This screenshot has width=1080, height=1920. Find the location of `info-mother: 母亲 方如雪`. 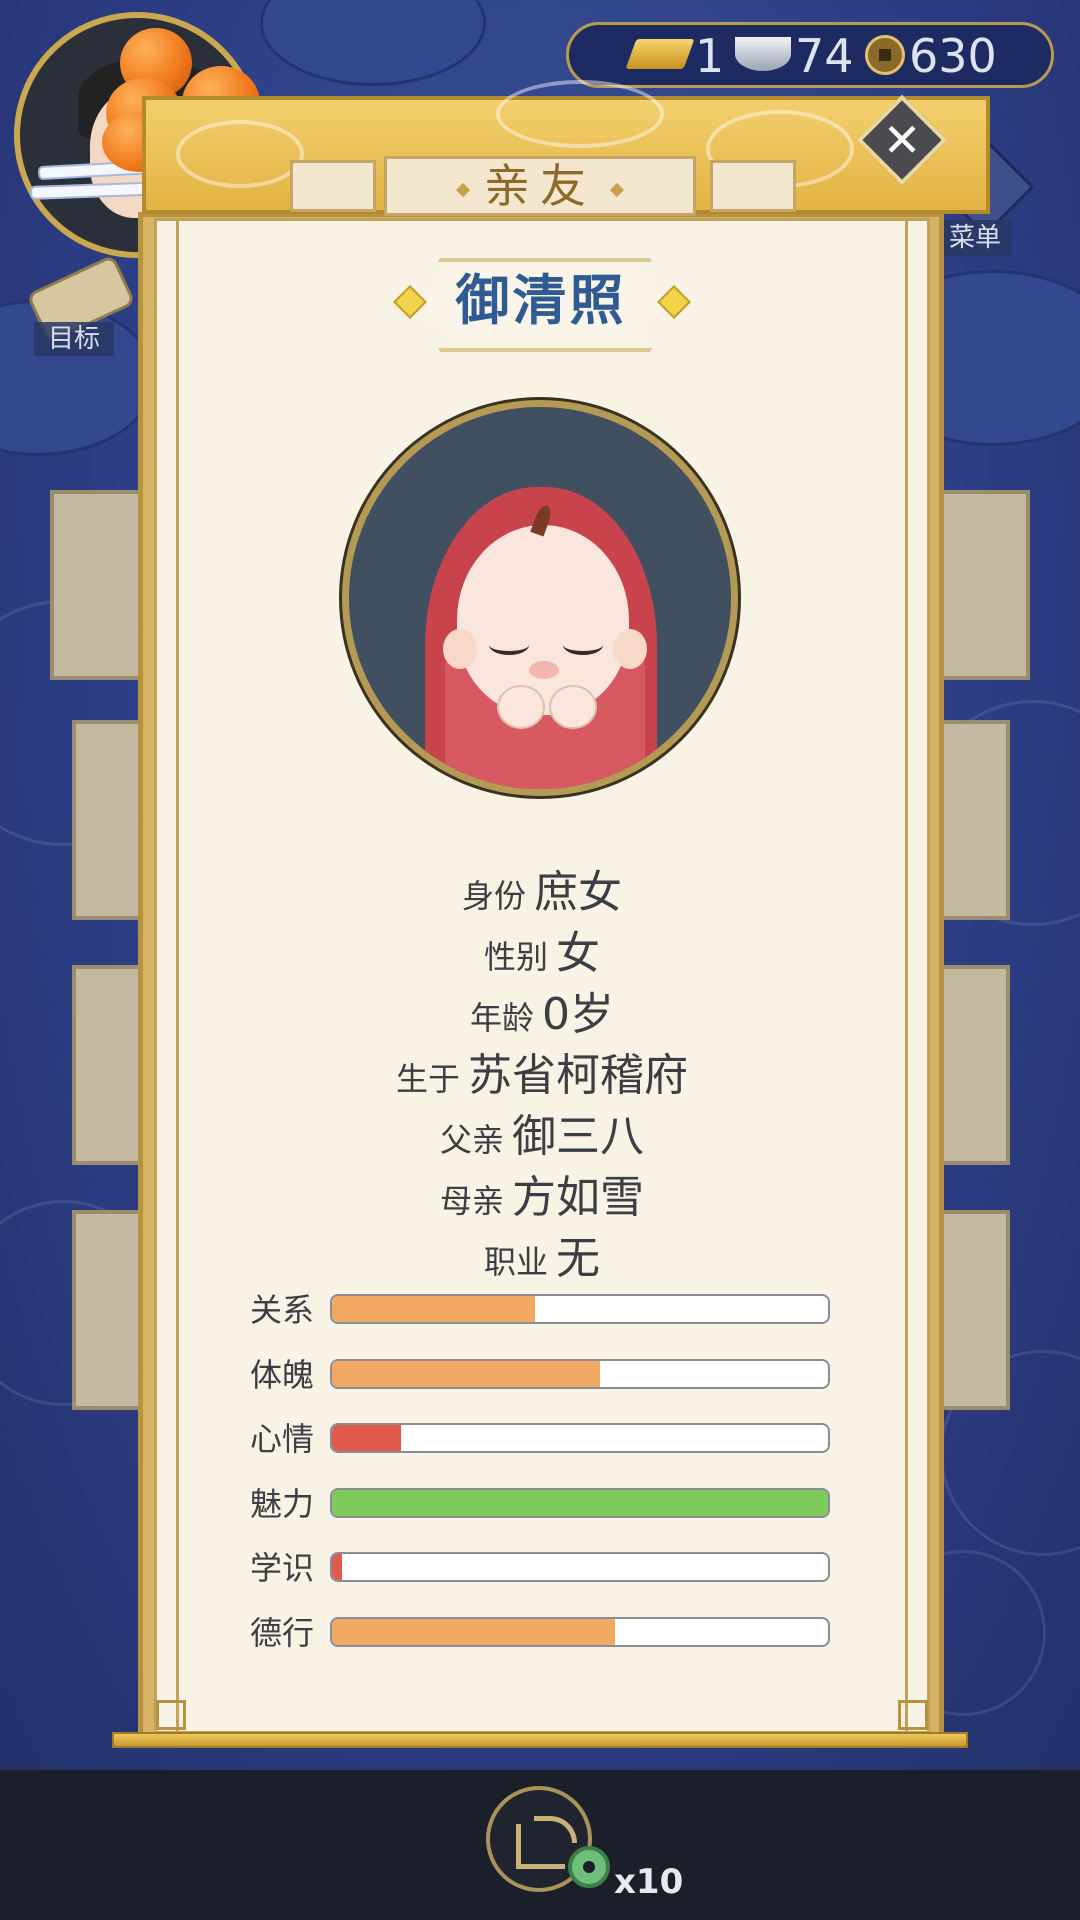

info-mother: 母亲 方如雪 is located at coordinates (542, 1192).